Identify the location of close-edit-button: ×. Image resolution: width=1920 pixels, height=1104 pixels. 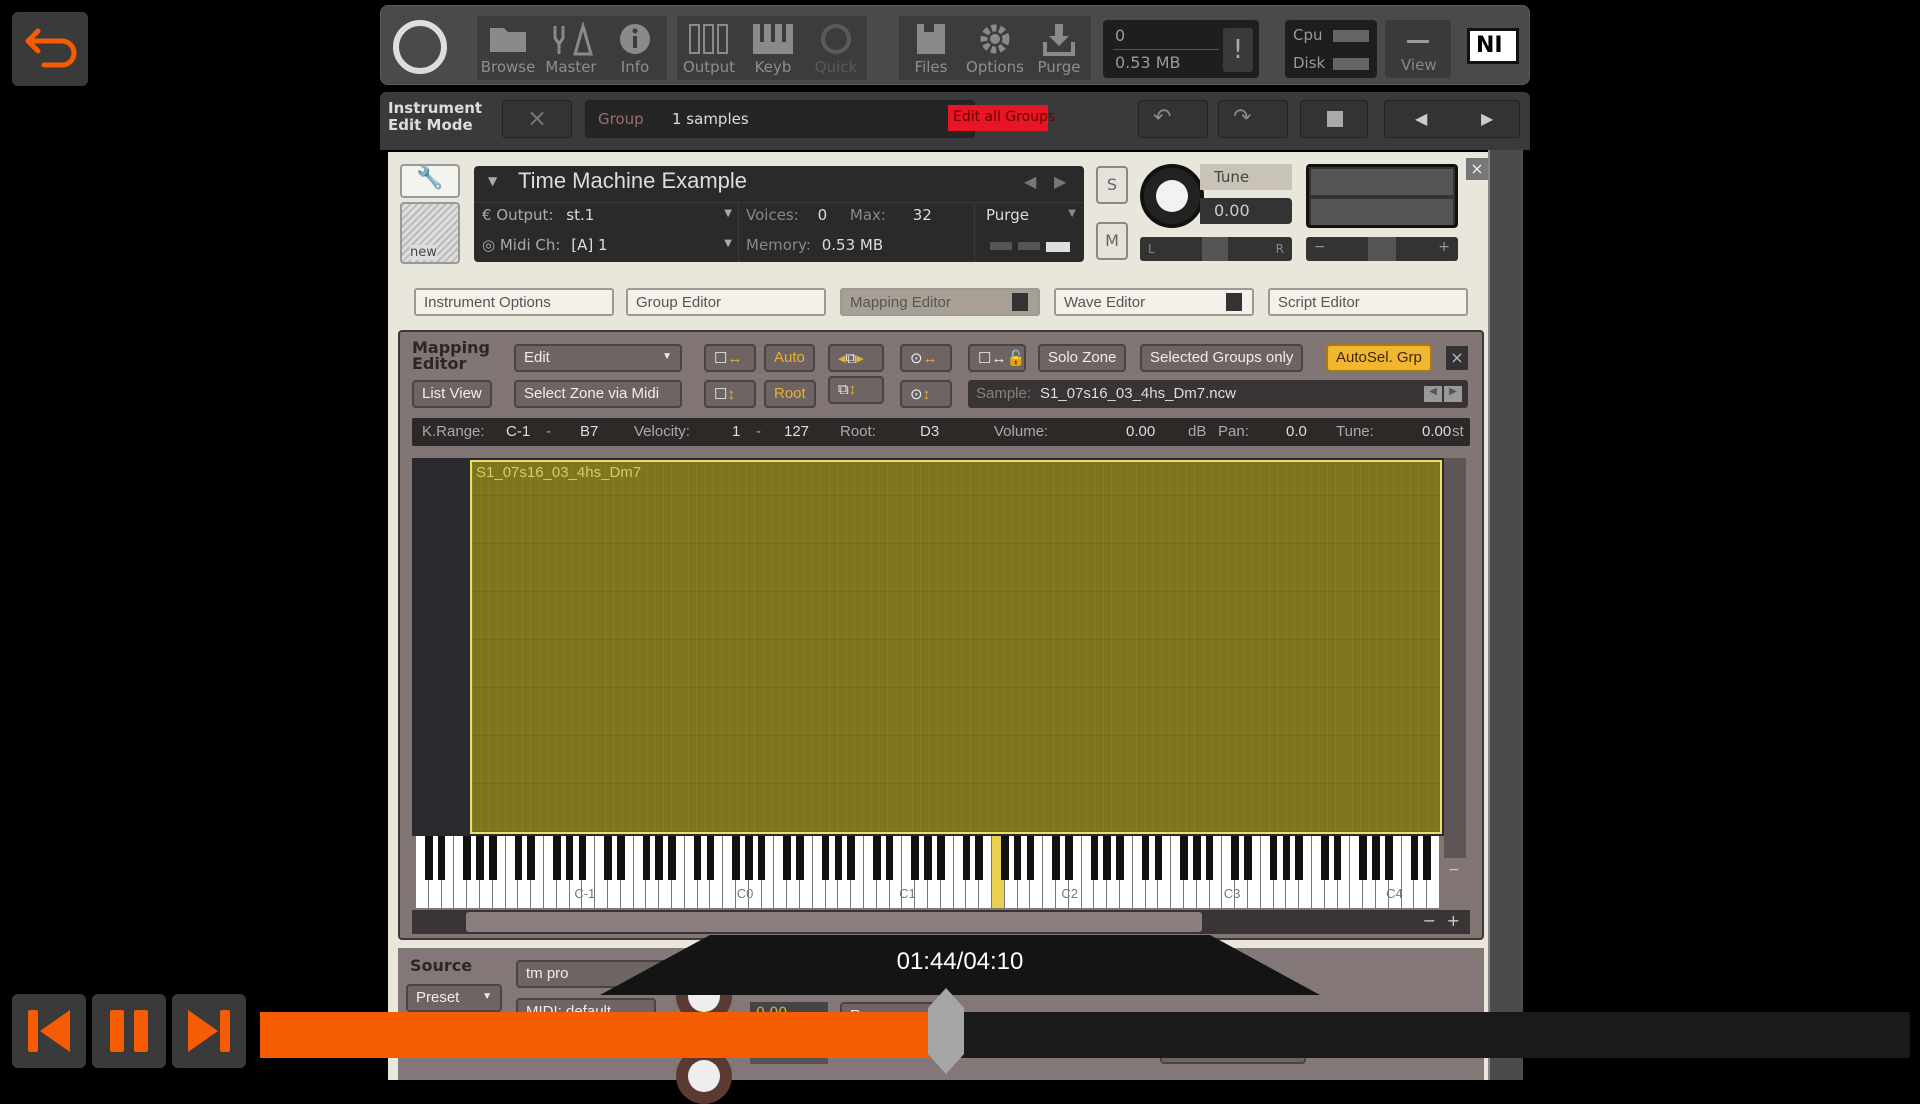
(537, 119).